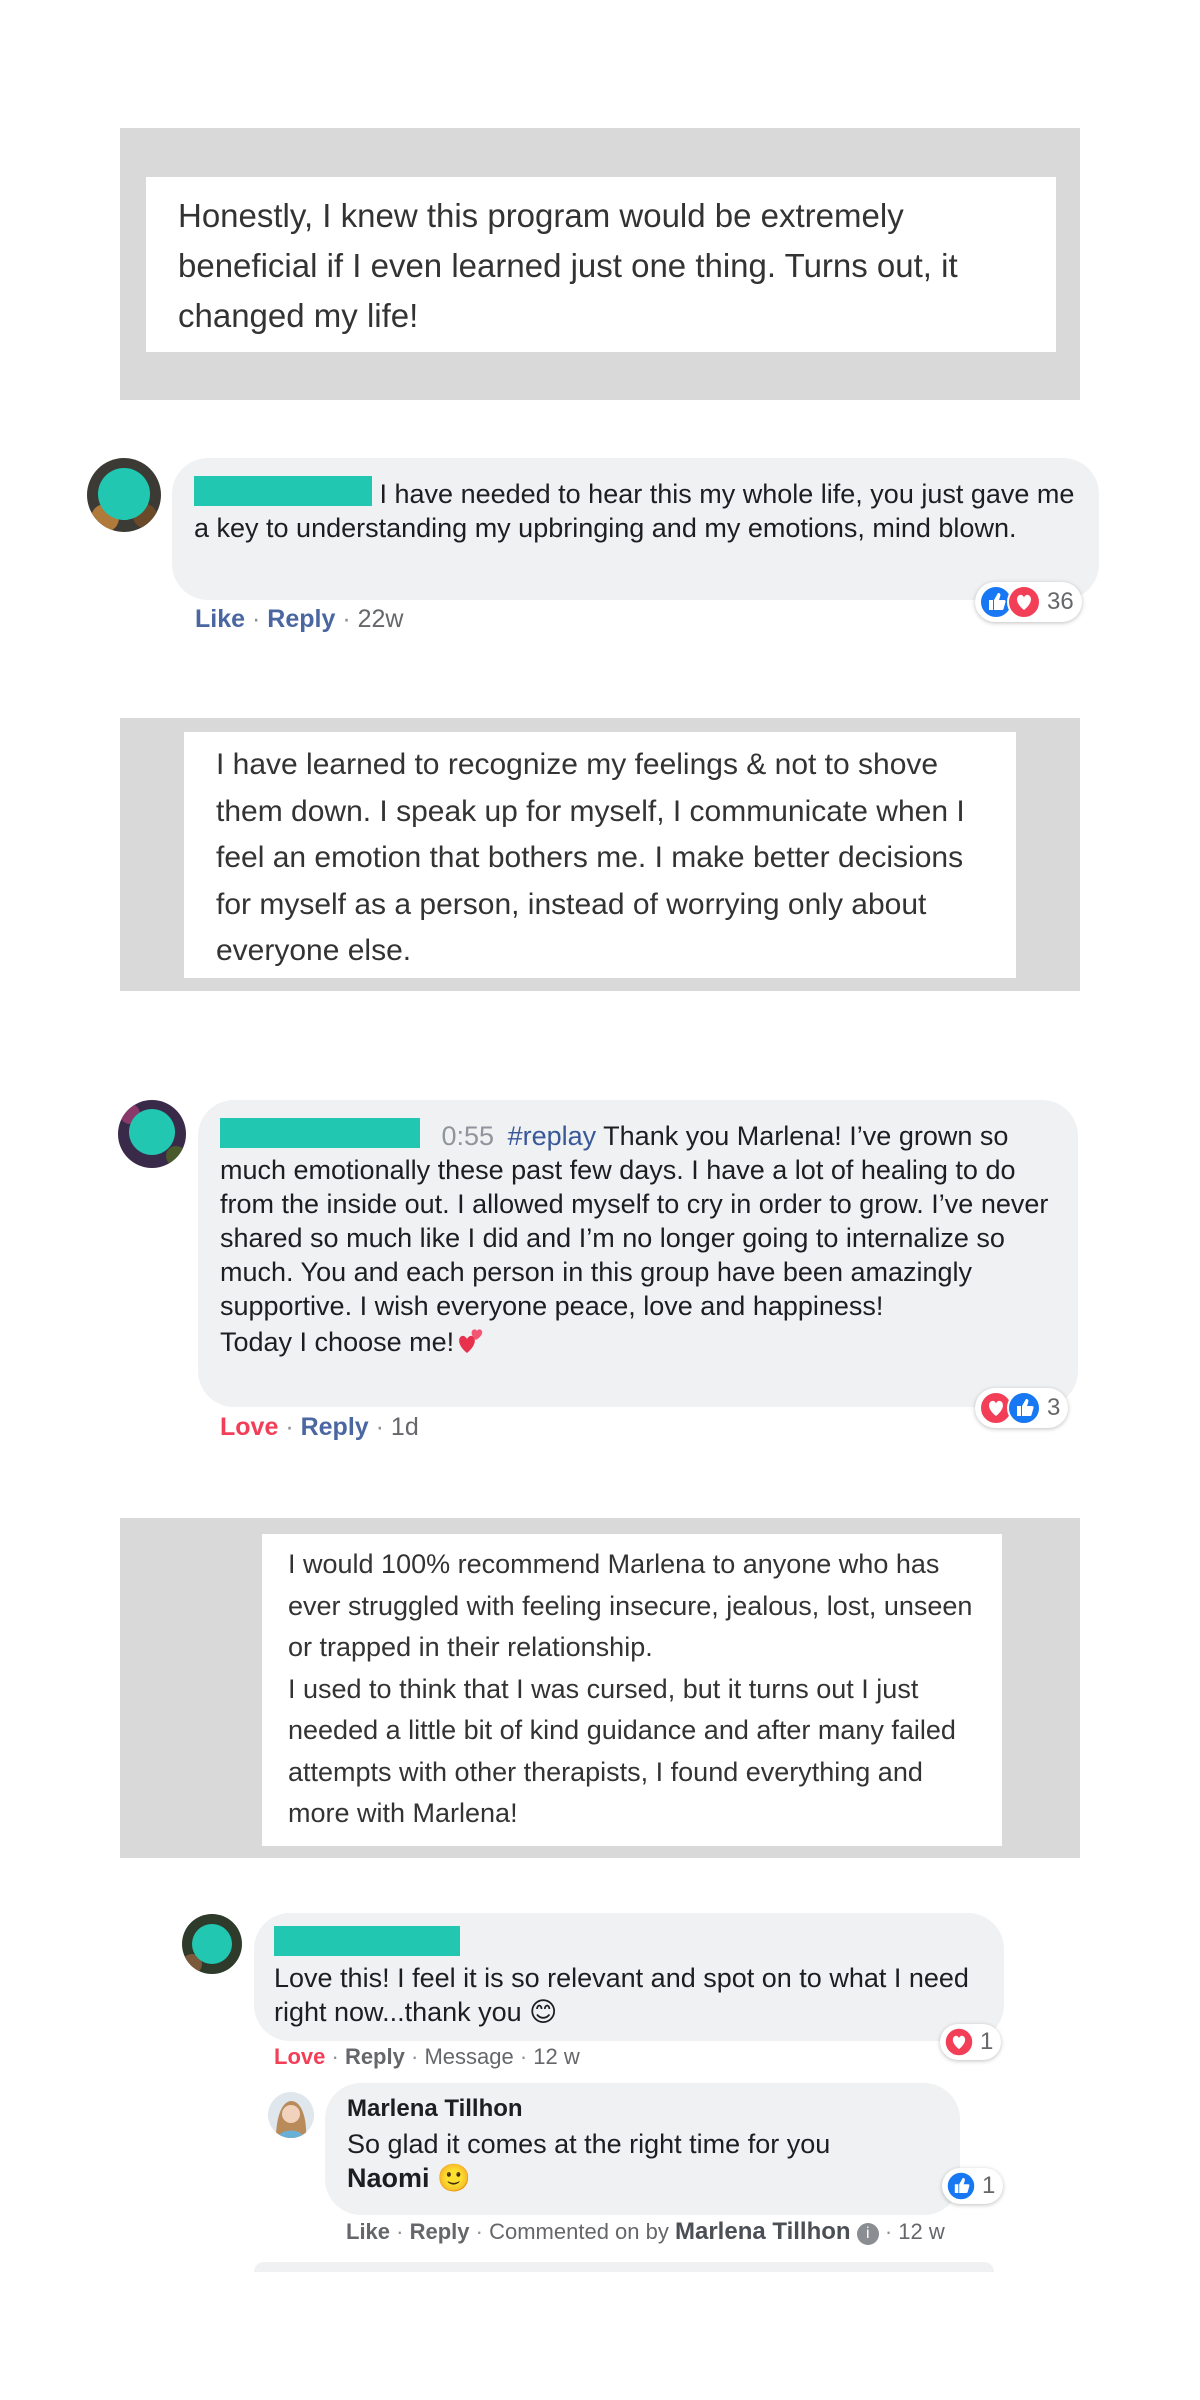 The width and height of the screenshot is (1200, 2400). What do you see at coordinates (468, 2056) in the screenshot?
I see `message-link: Message` at bounding box center [468, 2056].